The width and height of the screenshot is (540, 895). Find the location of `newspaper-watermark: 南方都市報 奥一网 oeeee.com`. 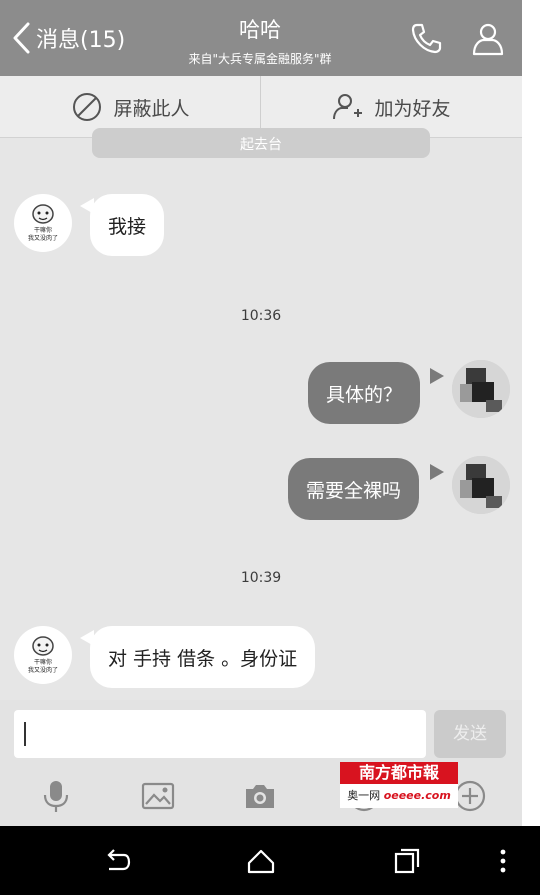

newspaper-watermark: 南方都市報 奥一网 oeeee.com is located at coordinates (399, 785).